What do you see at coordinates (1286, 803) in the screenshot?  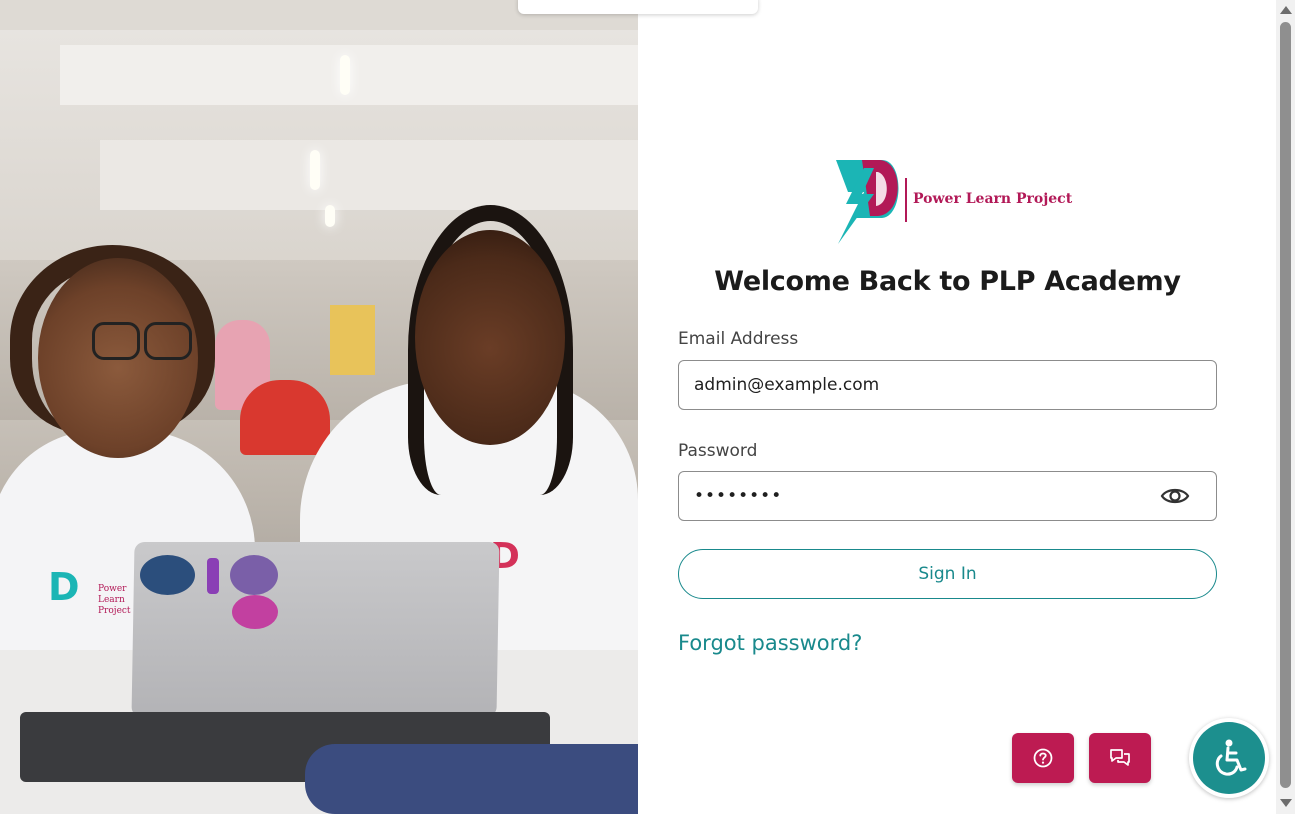 I see `scroll-down-arrow-icon` at bounding box center [1286, 803].